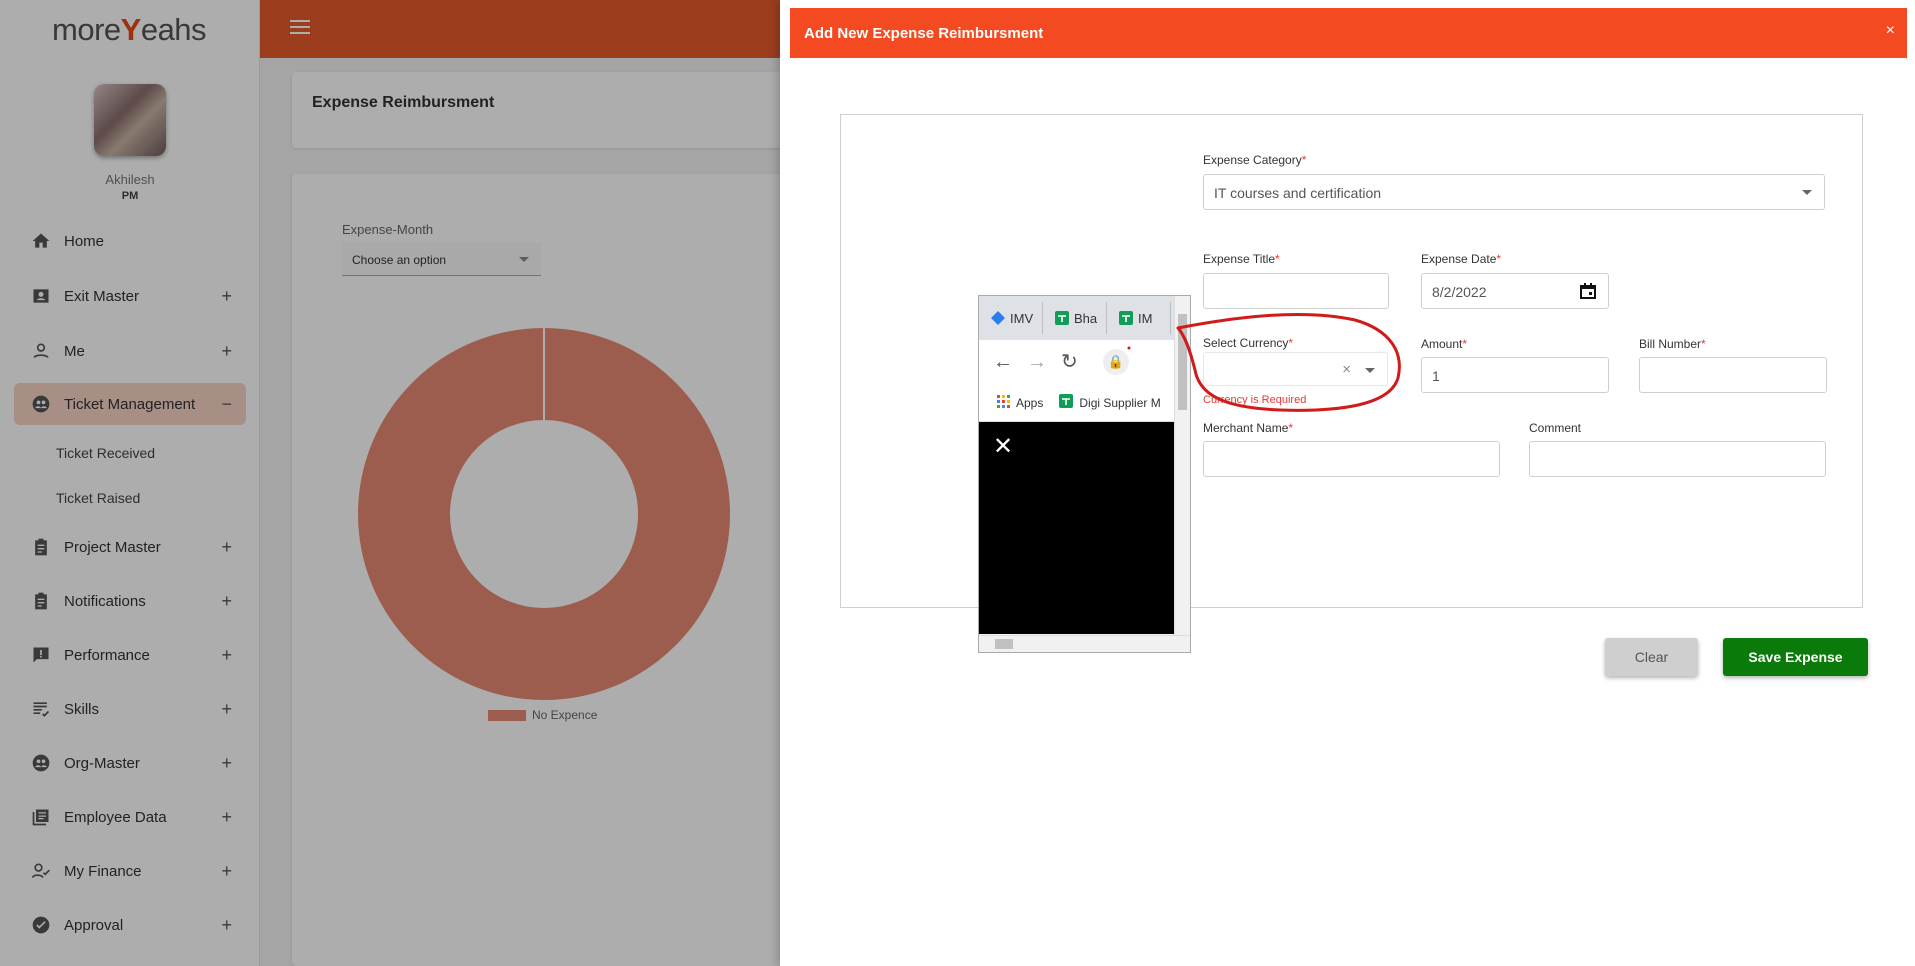  Describe the element at coordinates (1116, 362) in the screenshot. I see `lock-icon: 🔒` at that location.